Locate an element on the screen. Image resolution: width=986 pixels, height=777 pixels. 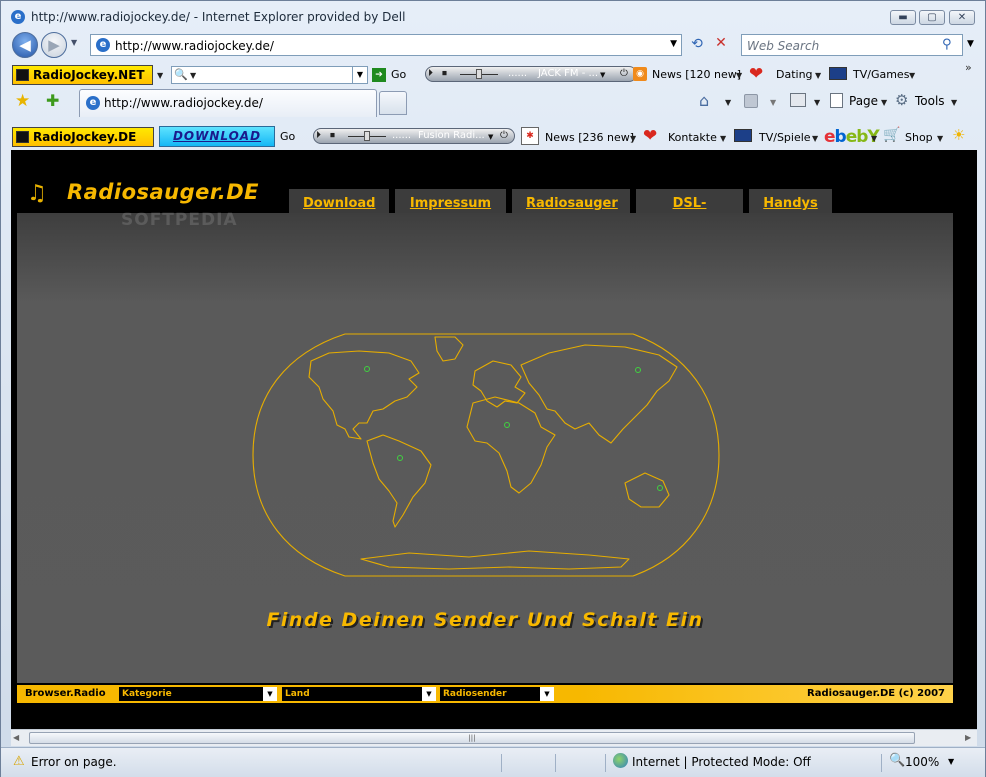
search-history-dropdown-icon: ▼ is located at coordinates (359, 75).